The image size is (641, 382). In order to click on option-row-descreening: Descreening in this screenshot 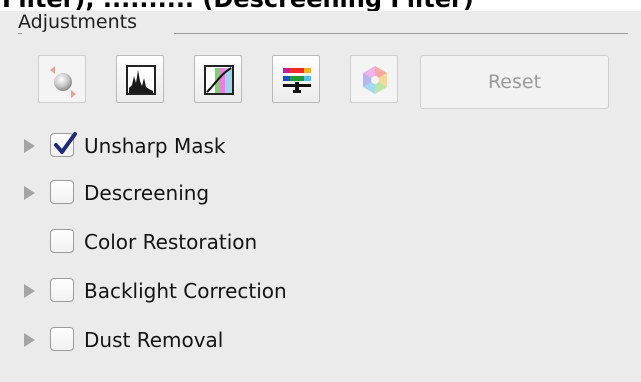, I will do `click(200, 193)`.